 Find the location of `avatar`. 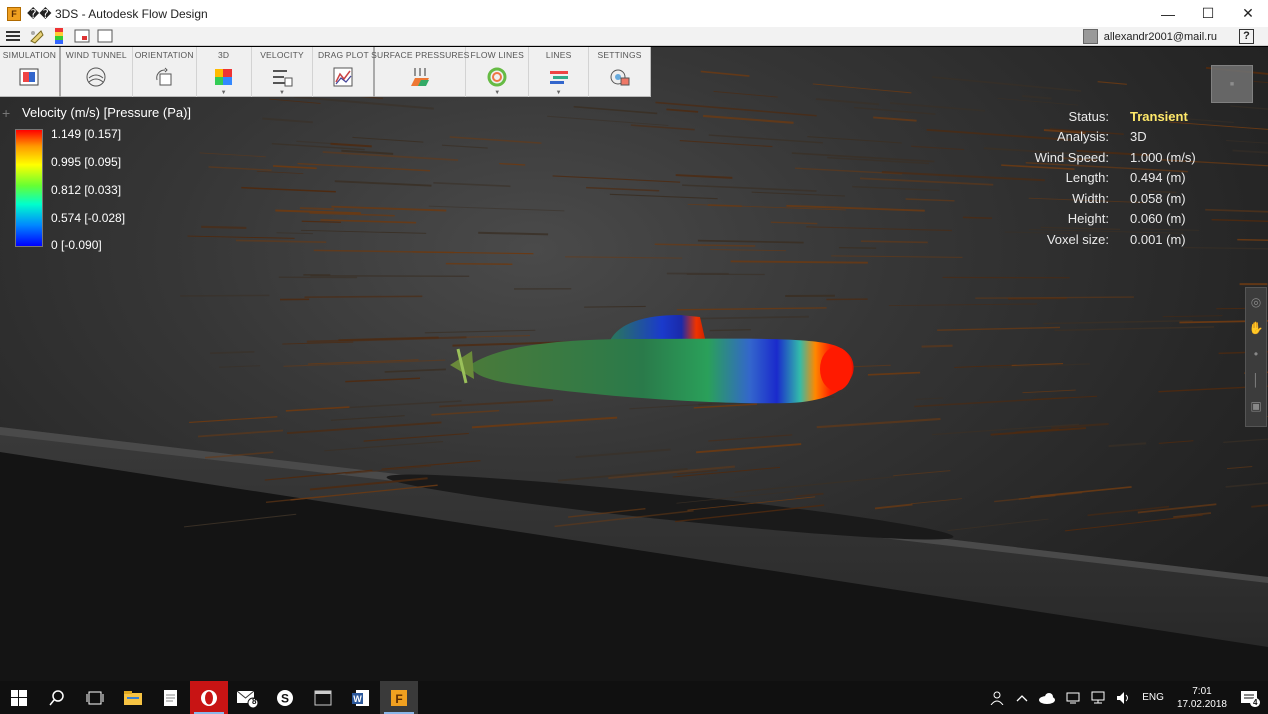

avatar is located at coordinates (1090, 36).